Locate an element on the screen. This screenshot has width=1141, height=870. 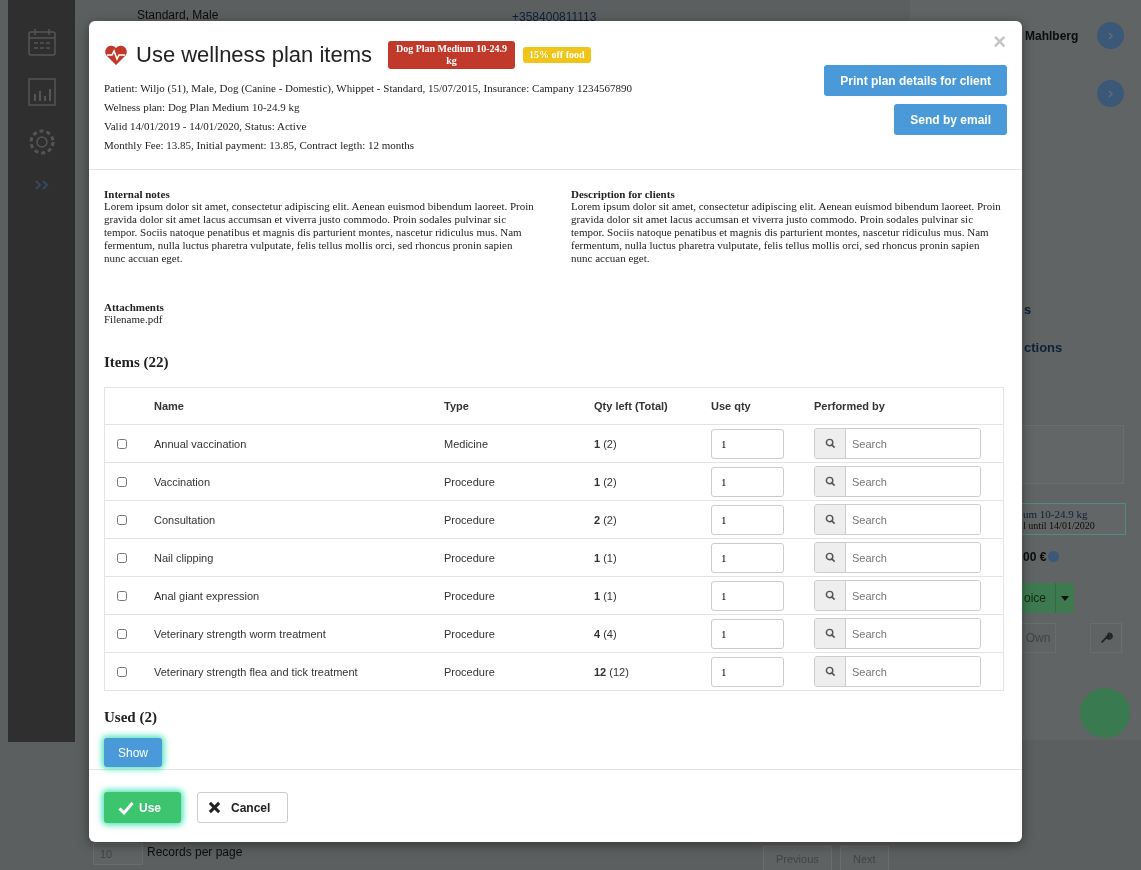
column-header: Qty left (Total) is located at coordinates (631, 406).